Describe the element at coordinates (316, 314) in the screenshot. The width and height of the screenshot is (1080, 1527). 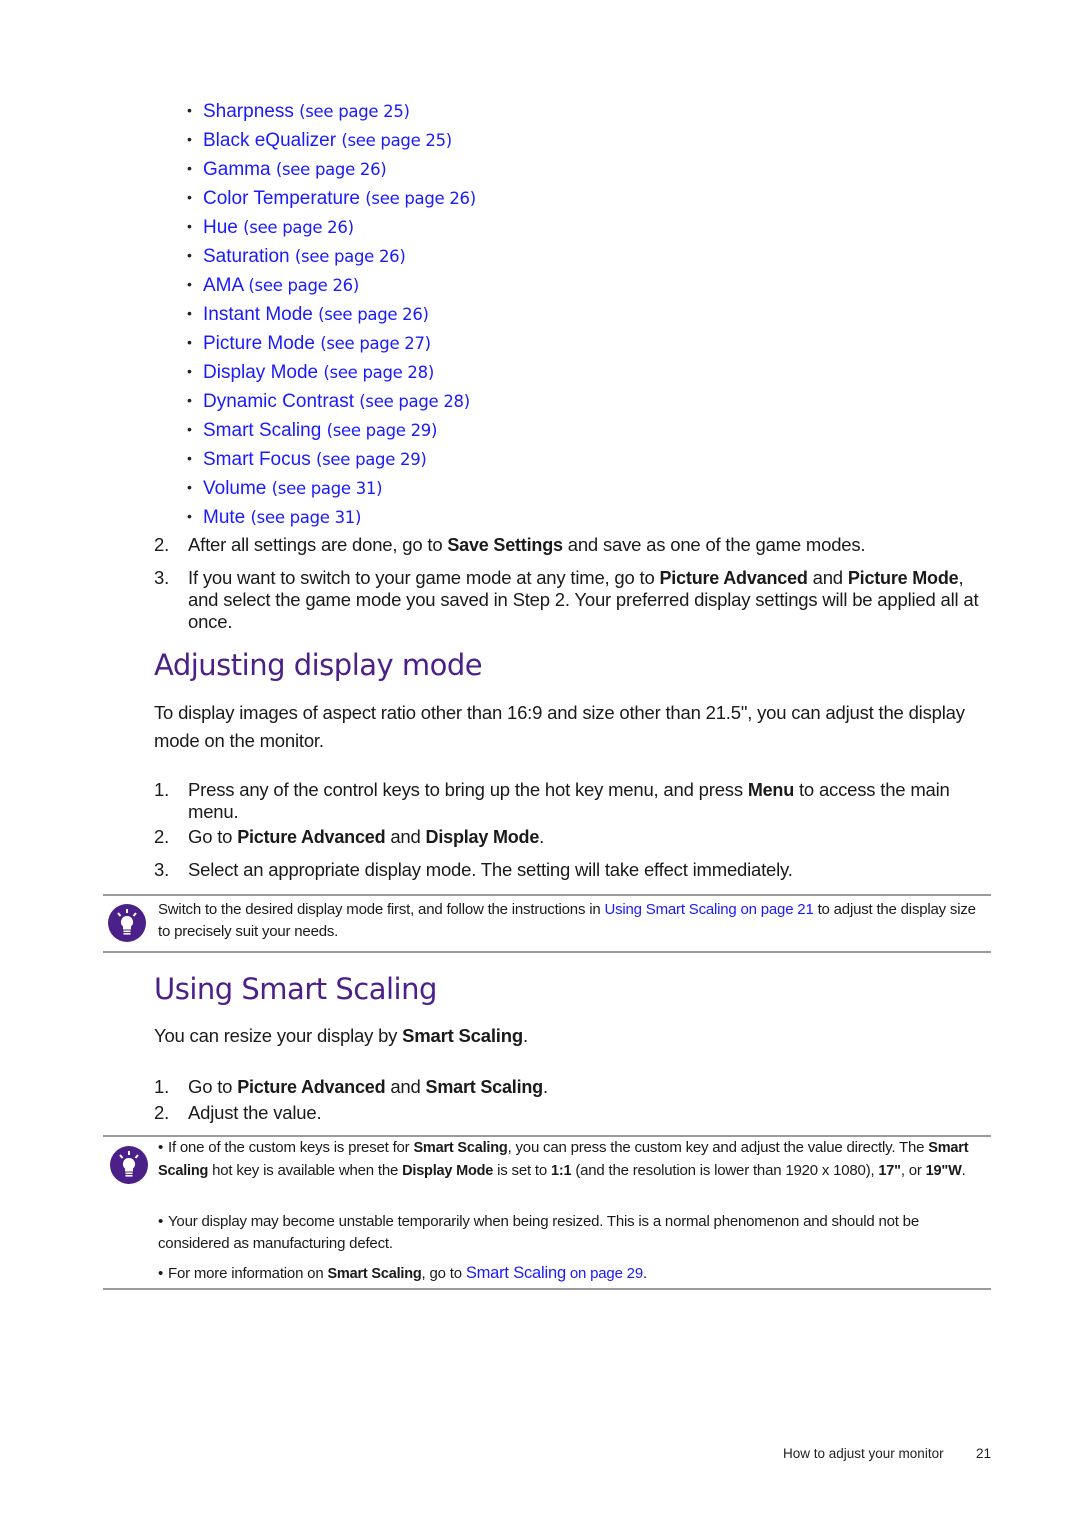
I see `link-instant-mode: Instant Mode (see page 26)` at that location.